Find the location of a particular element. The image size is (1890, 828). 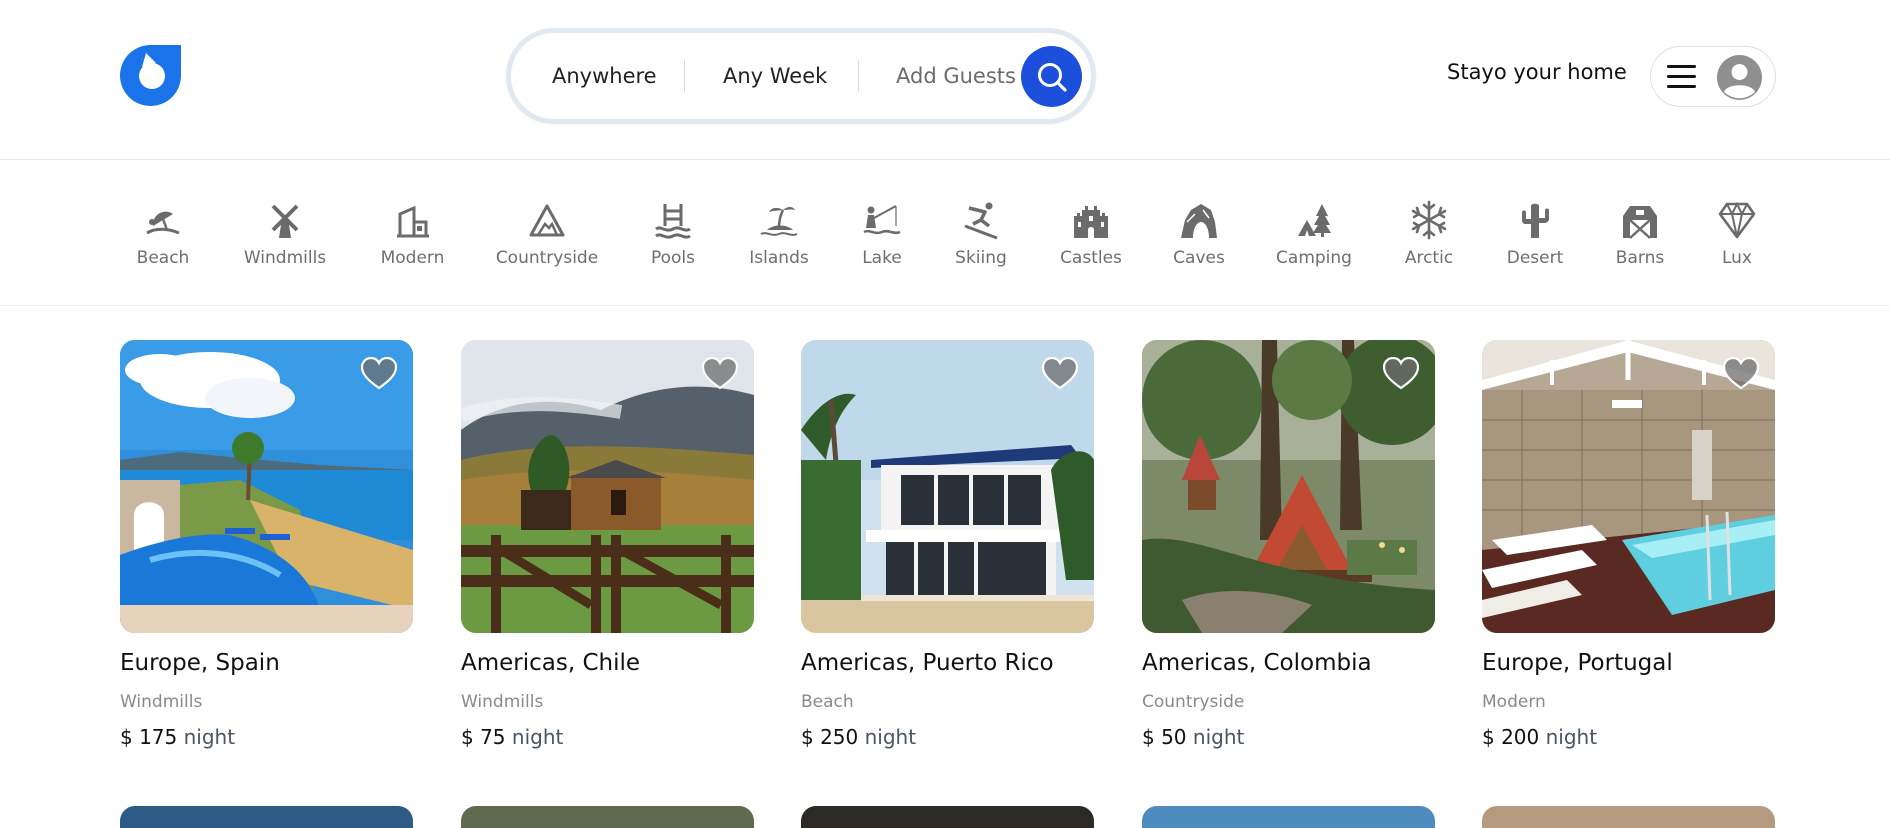

host-your-home-link: Stayo your home is located at coordinates (1537, 72).